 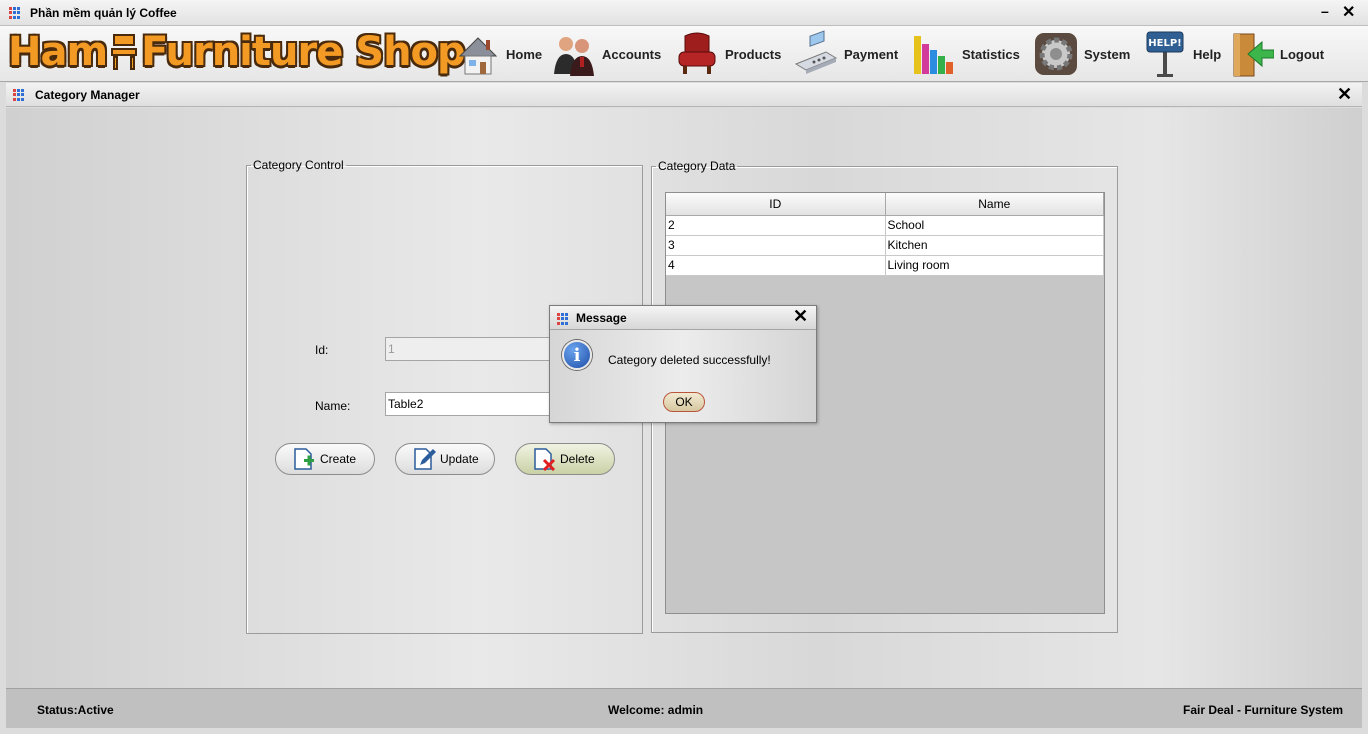 I want to click on name-field, so click(x=470, y=404).